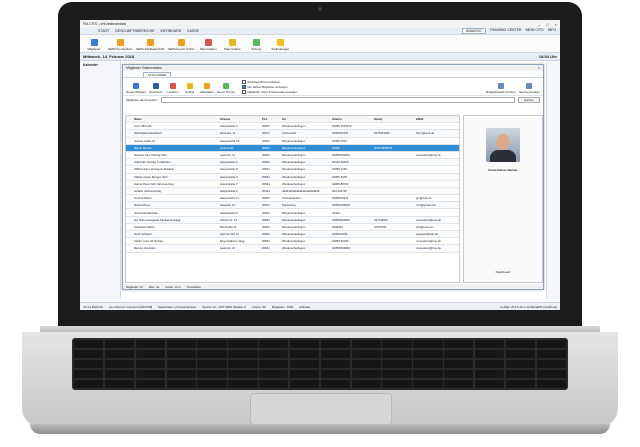 This screenshot has width=640, height=447. Describe the element at coordinates (232, 43) in the screenshot. I see `ribbon-button-5: Stammsätze` at that location.